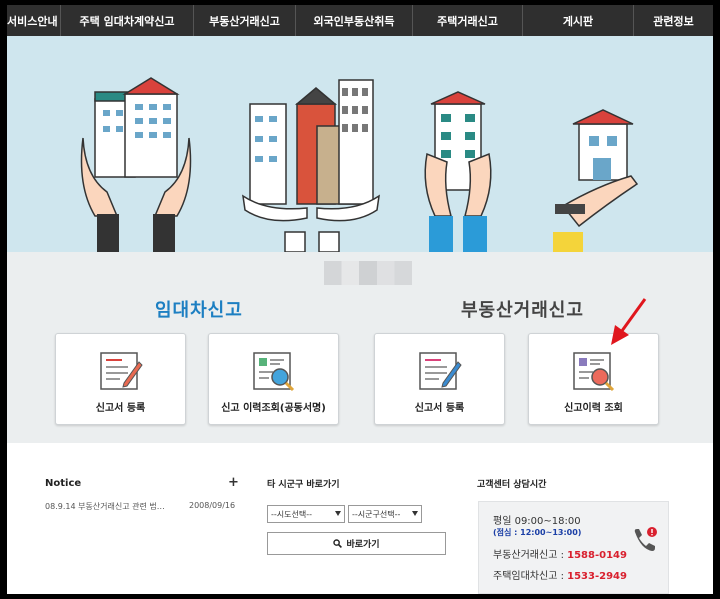 The height and width of the screenshot is (599, 720). What do you see at coordinates (127, 20) in the screenshot?
I see `nav-item-rental-report: 주택 임대차계약신고` at bounding box center [127, 20].